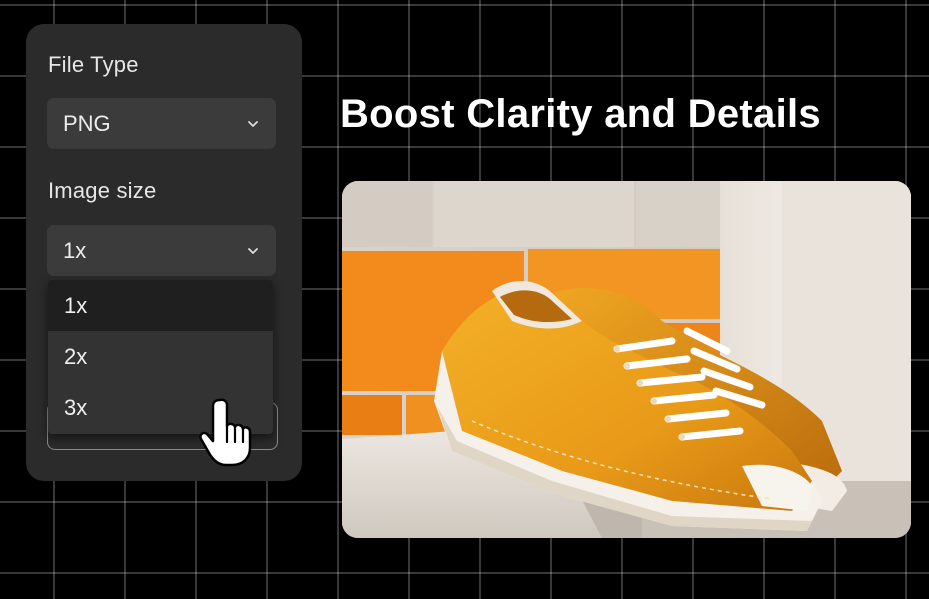  What do you see at coordinates (160, 305) in the screenshot?
I see `dropdown-option-1x: 1x` at bounding box center [160, 305].